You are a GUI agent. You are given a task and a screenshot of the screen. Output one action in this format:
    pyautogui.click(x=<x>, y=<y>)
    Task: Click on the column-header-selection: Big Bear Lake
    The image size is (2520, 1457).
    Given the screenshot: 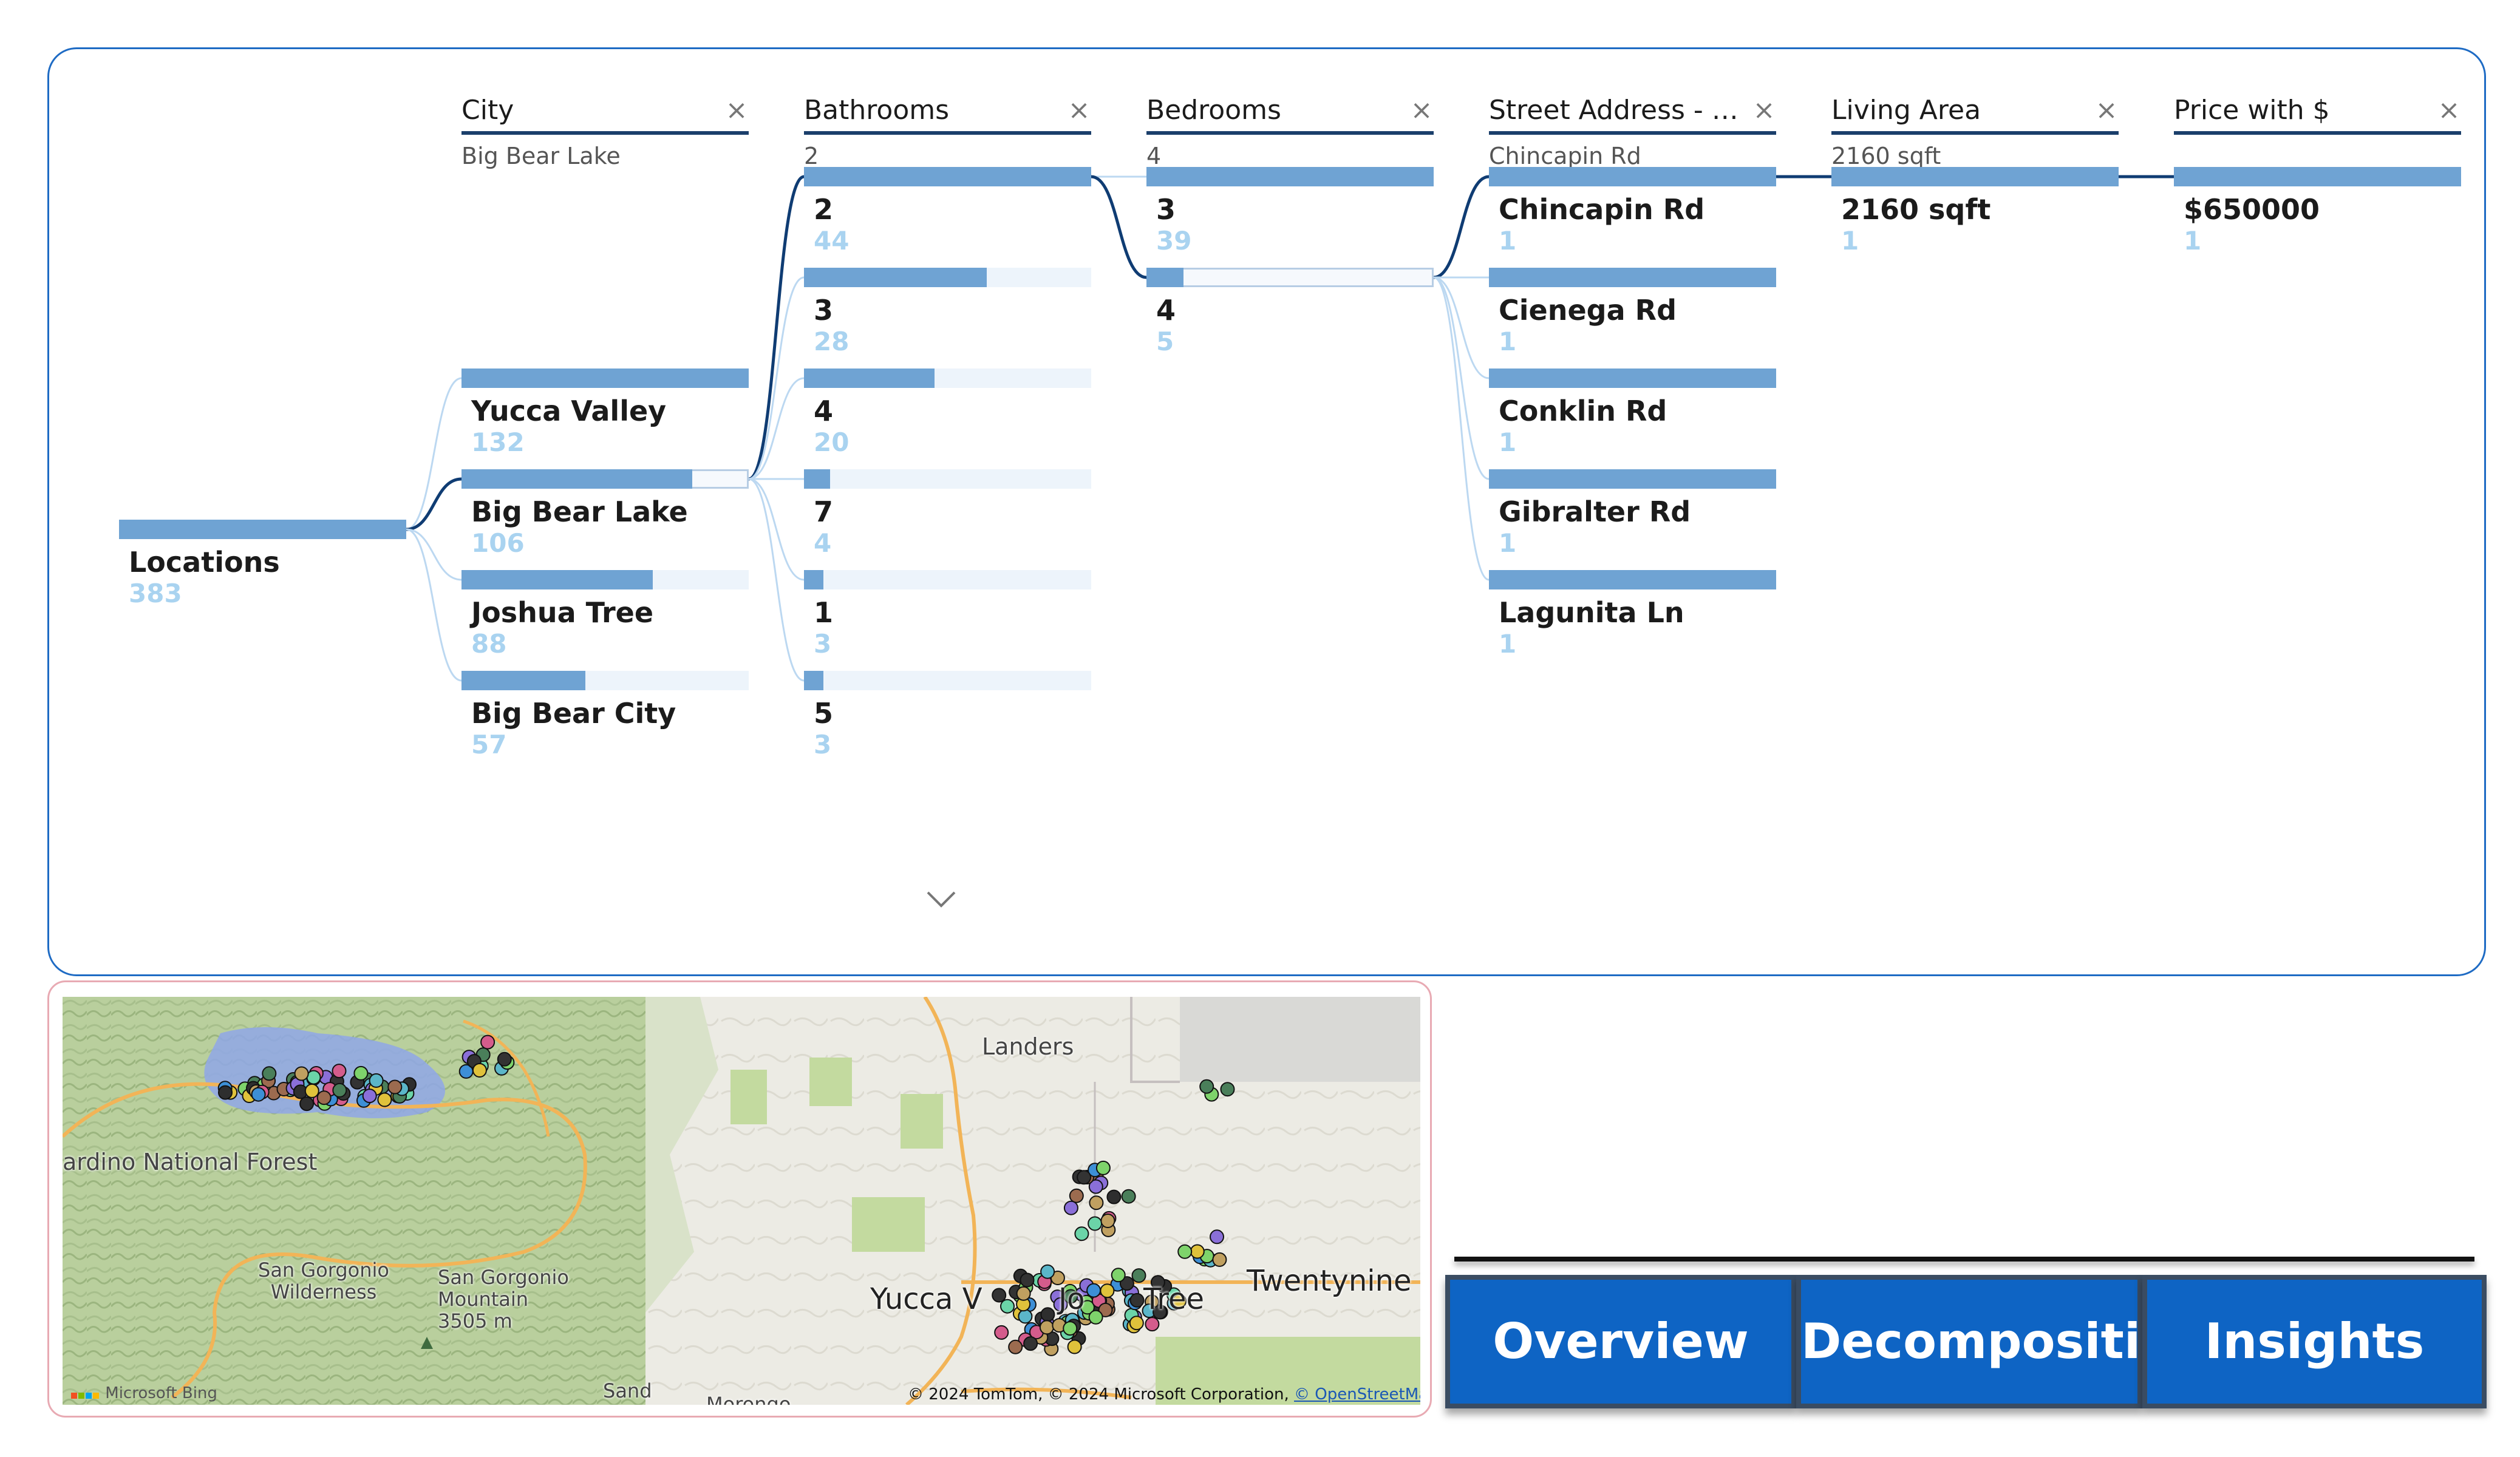 What is the action you would take?
    pyautogui.click(x=541, y=156)
    